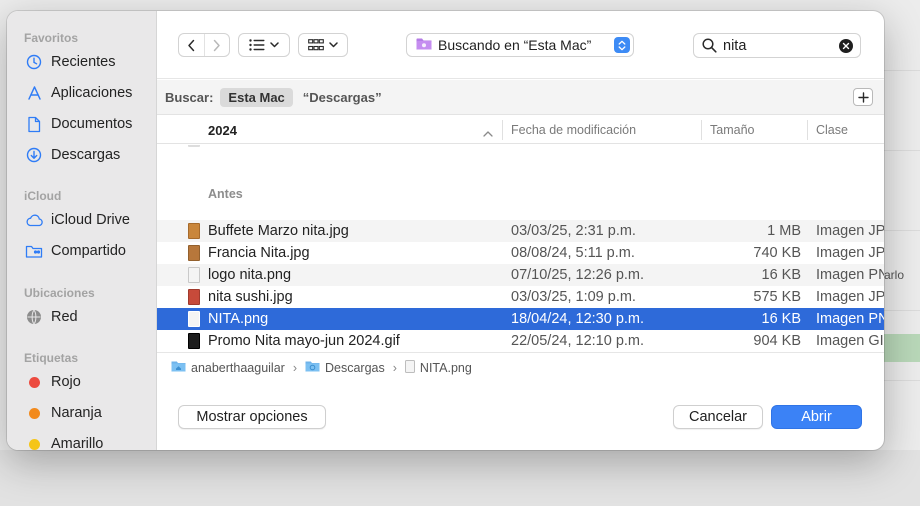 This screenshot has width=920, height=506. What do you see at coordinates (323, 45) in the screenshot?
I see `grid-view-button` at bounding box center [323, 45].